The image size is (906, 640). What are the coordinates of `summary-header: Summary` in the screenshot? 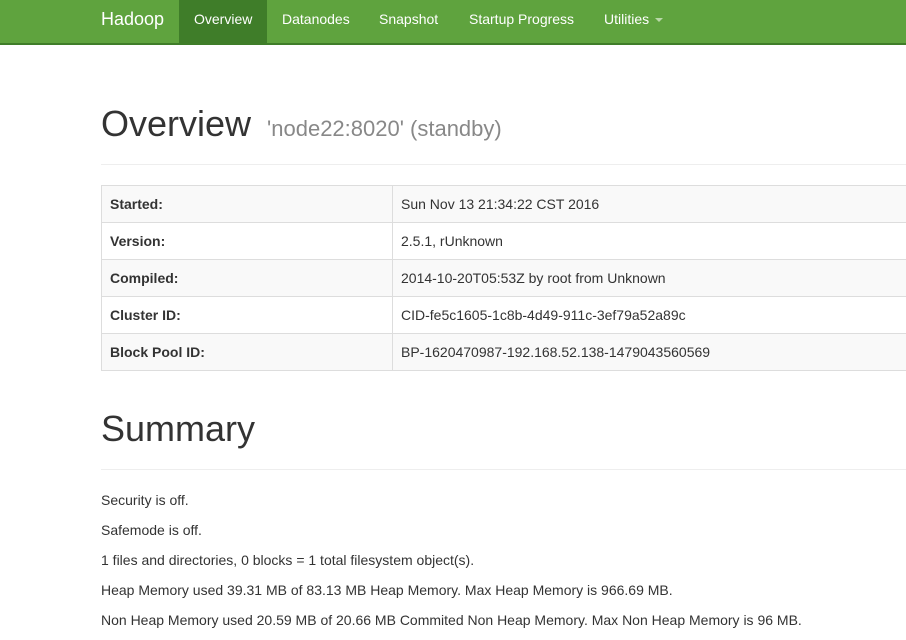 It's located at (503, 437).